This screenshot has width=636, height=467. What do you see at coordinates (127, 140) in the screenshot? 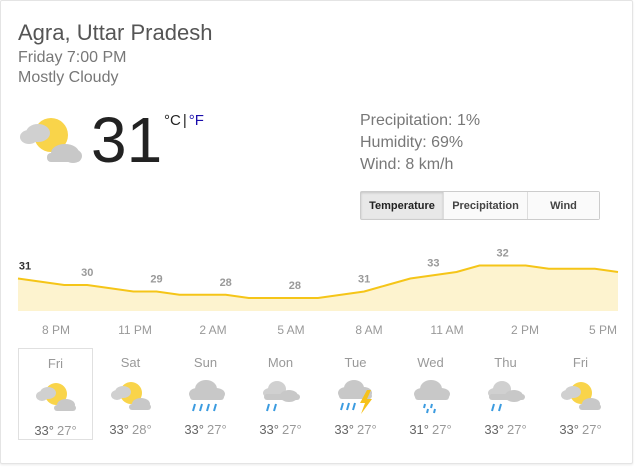
I see `current-temperature: 31` at bounding box center [127, 140].